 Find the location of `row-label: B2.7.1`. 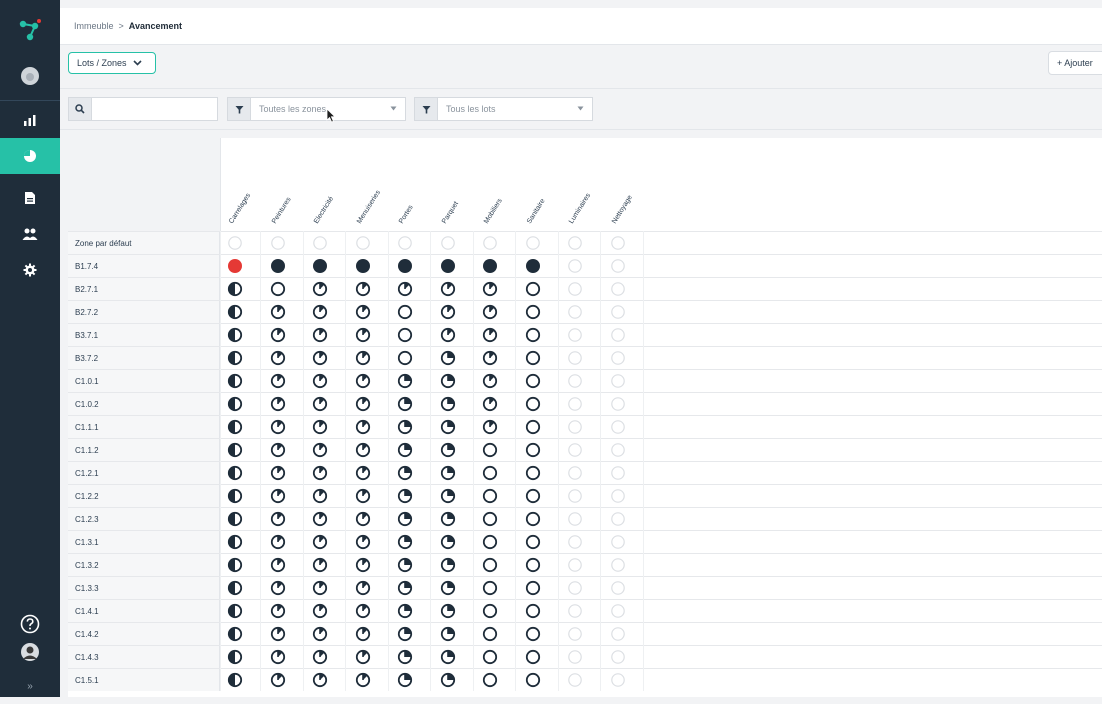

row-label: B2.7.1 is located at coordinates (144, 289).